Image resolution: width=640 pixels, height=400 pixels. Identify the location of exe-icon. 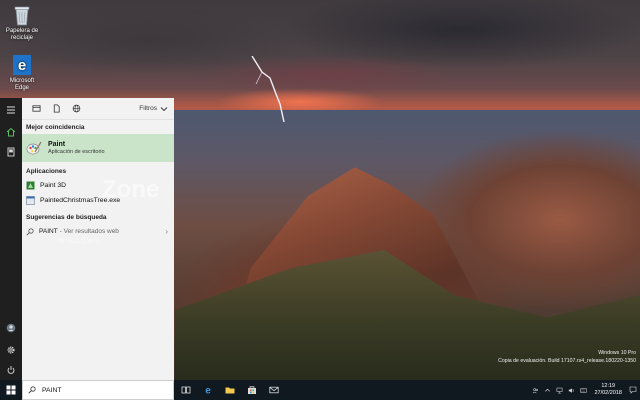
(30, 200).